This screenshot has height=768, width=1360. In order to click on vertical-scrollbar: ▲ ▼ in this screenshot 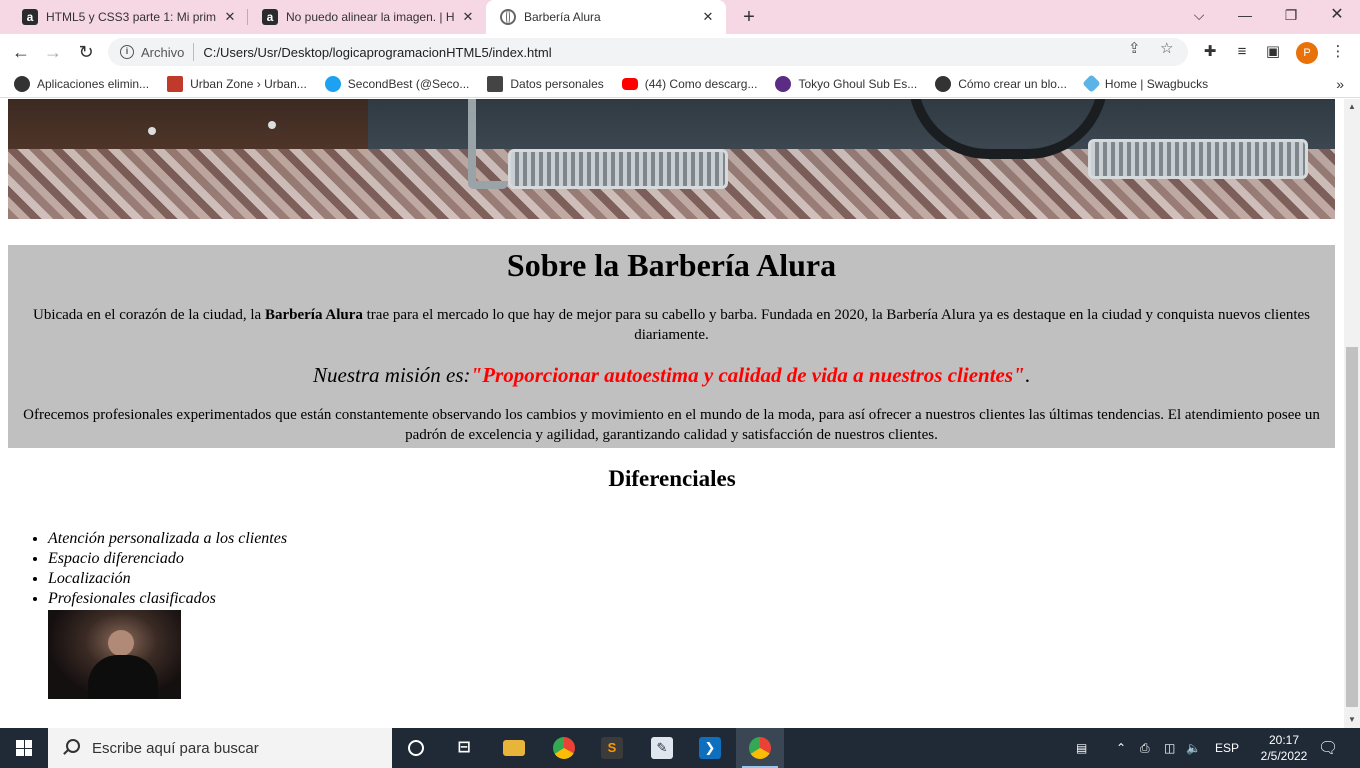, I will do `click(1352, 413)`.